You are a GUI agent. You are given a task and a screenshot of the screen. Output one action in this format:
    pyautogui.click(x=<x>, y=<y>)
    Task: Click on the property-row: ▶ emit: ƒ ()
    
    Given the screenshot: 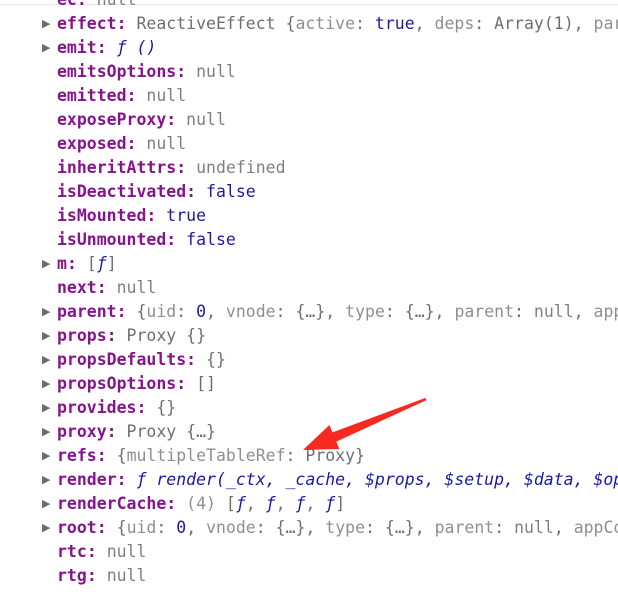 What is the action you would take?
    pyautogui.click(x=309, y=48)
    